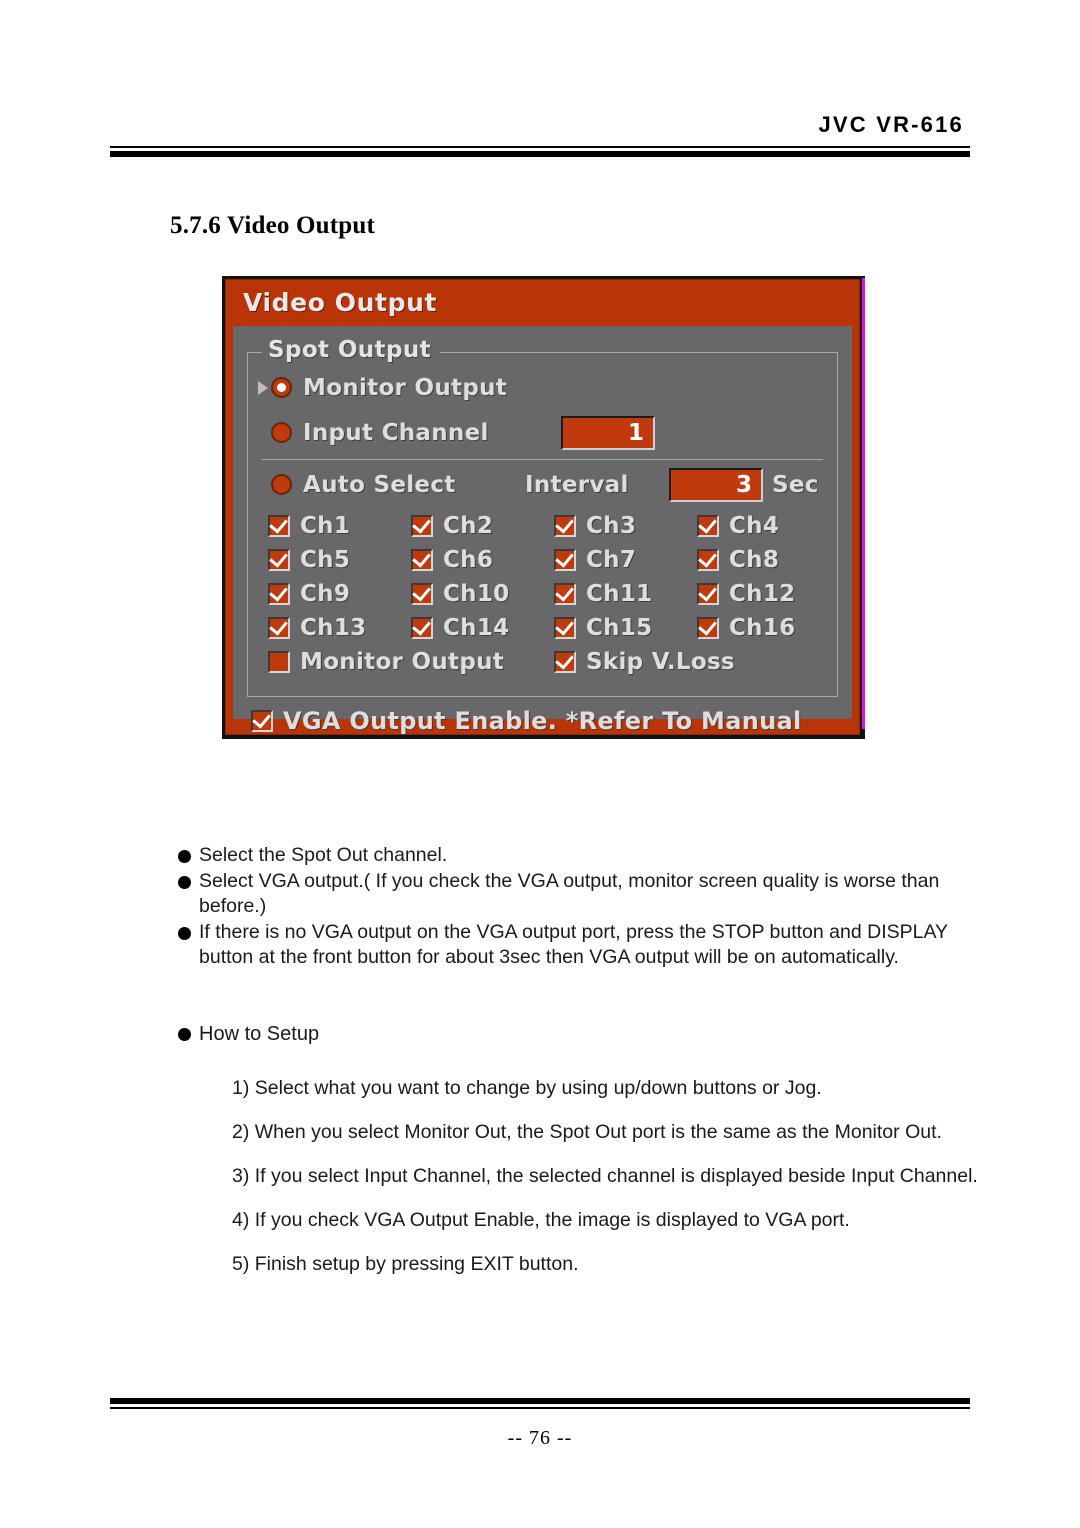 This screenshot has width=1080, height=1528. I want to click on channel-item: Ch12, so click(768, 594).